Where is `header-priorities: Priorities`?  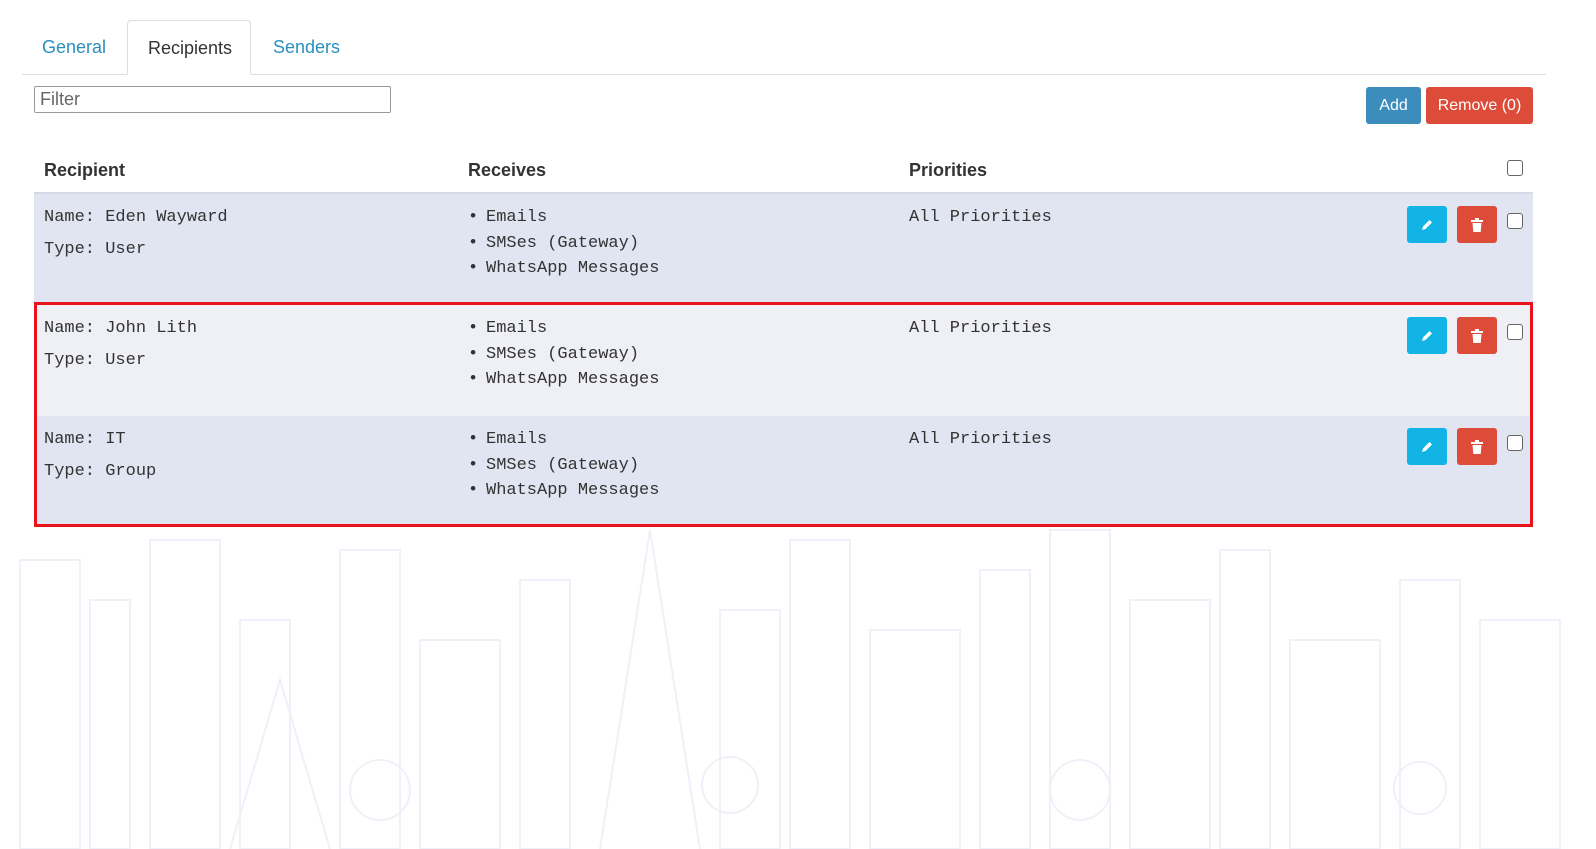
header-priorities: Priorities is located at coordinates (948, 170).